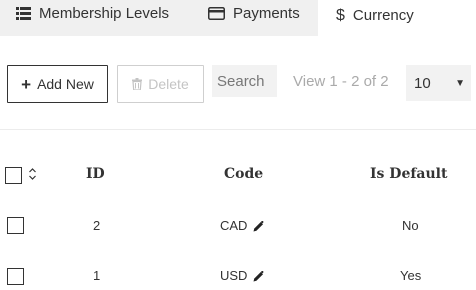 The height and width of the screenshot is (290, 476). Describe the element at coordinates (460, 83) in the screenshot. I see `caret-down-icon: ▼` at that location.